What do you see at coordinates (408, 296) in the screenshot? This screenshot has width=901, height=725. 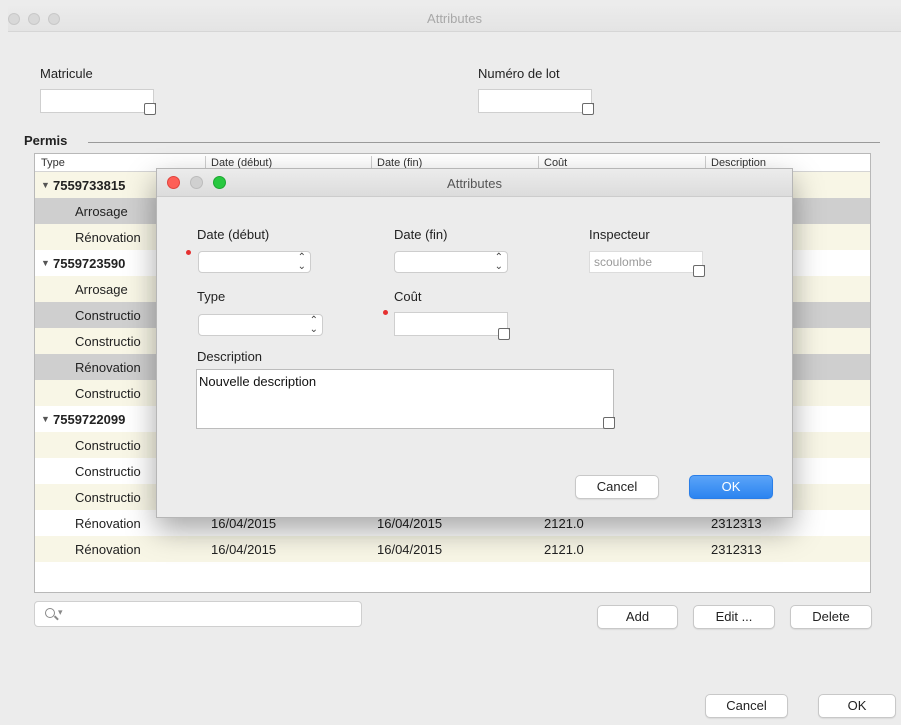 I see `cout-label: Coût` at bounding box center [408, 296].